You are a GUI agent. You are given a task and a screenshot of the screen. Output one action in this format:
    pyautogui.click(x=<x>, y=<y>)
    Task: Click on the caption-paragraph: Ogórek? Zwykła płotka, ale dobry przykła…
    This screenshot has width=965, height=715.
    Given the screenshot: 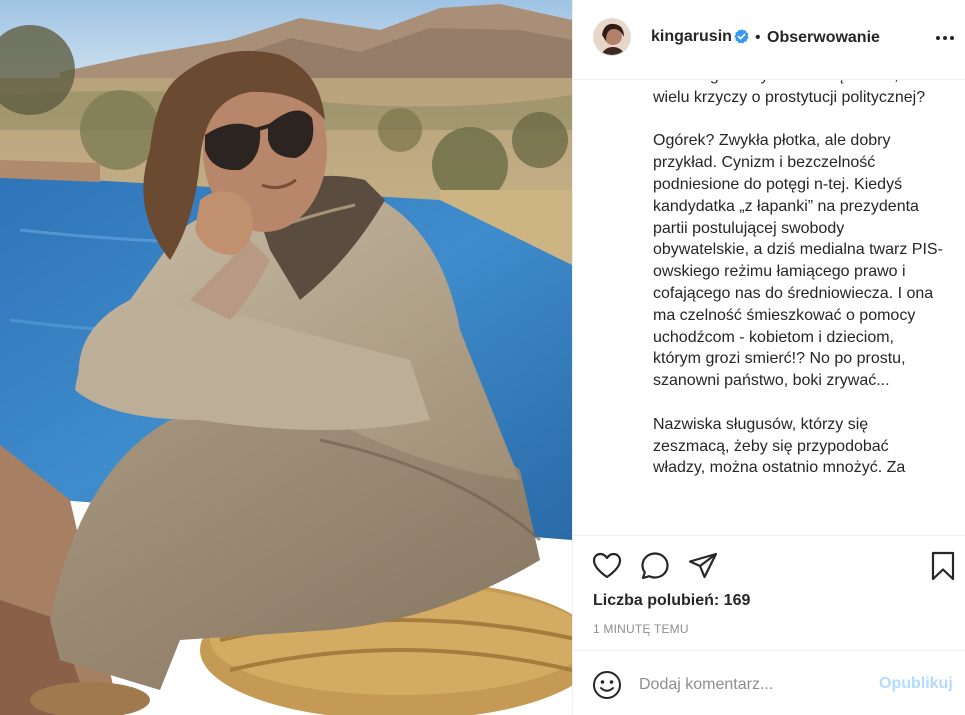 What is the action you would take?
    pyautogui.click(x=798, y=261)
    